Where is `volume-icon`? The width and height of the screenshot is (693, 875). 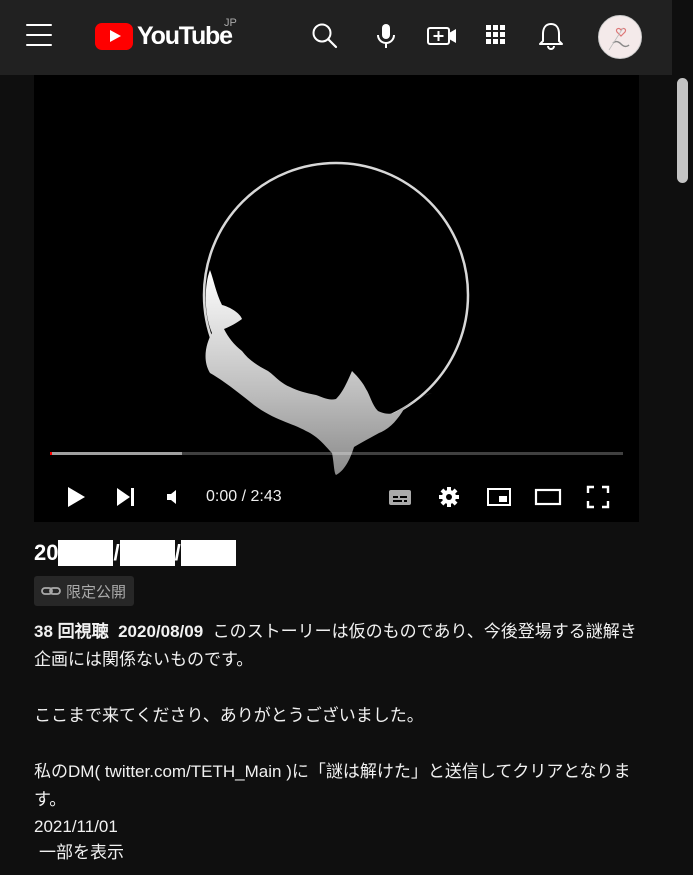 volume-icon is located at coordinates (174, 497).